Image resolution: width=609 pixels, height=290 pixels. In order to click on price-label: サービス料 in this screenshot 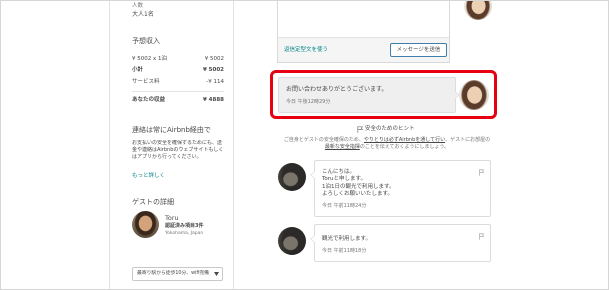, I will do `click(146, 82)`.